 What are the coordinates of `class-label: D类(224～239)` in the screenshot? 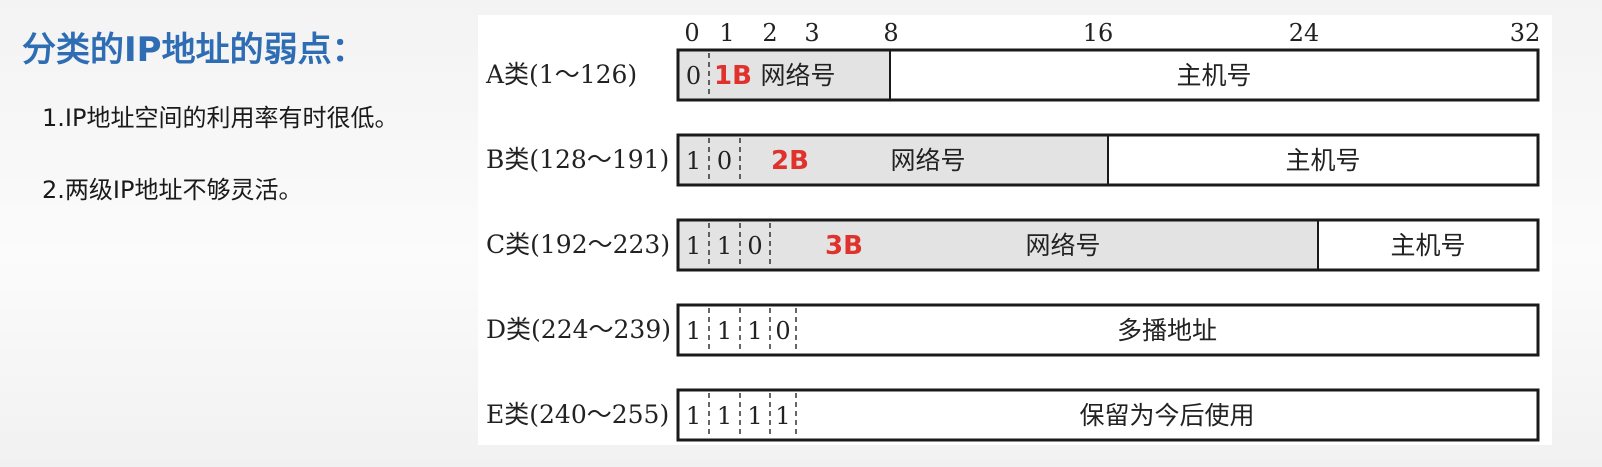 It's located at (578, 329).